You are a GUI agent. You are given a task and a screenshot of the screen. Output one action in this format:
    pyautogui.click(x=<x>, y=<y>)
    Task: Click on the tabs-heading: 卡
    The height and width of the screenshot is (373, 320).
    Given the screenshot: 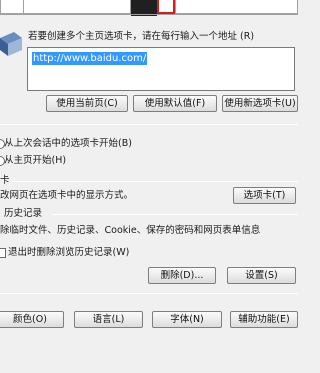 What is the action you would take?
    pyautogui.click(x=5, y=180)
    